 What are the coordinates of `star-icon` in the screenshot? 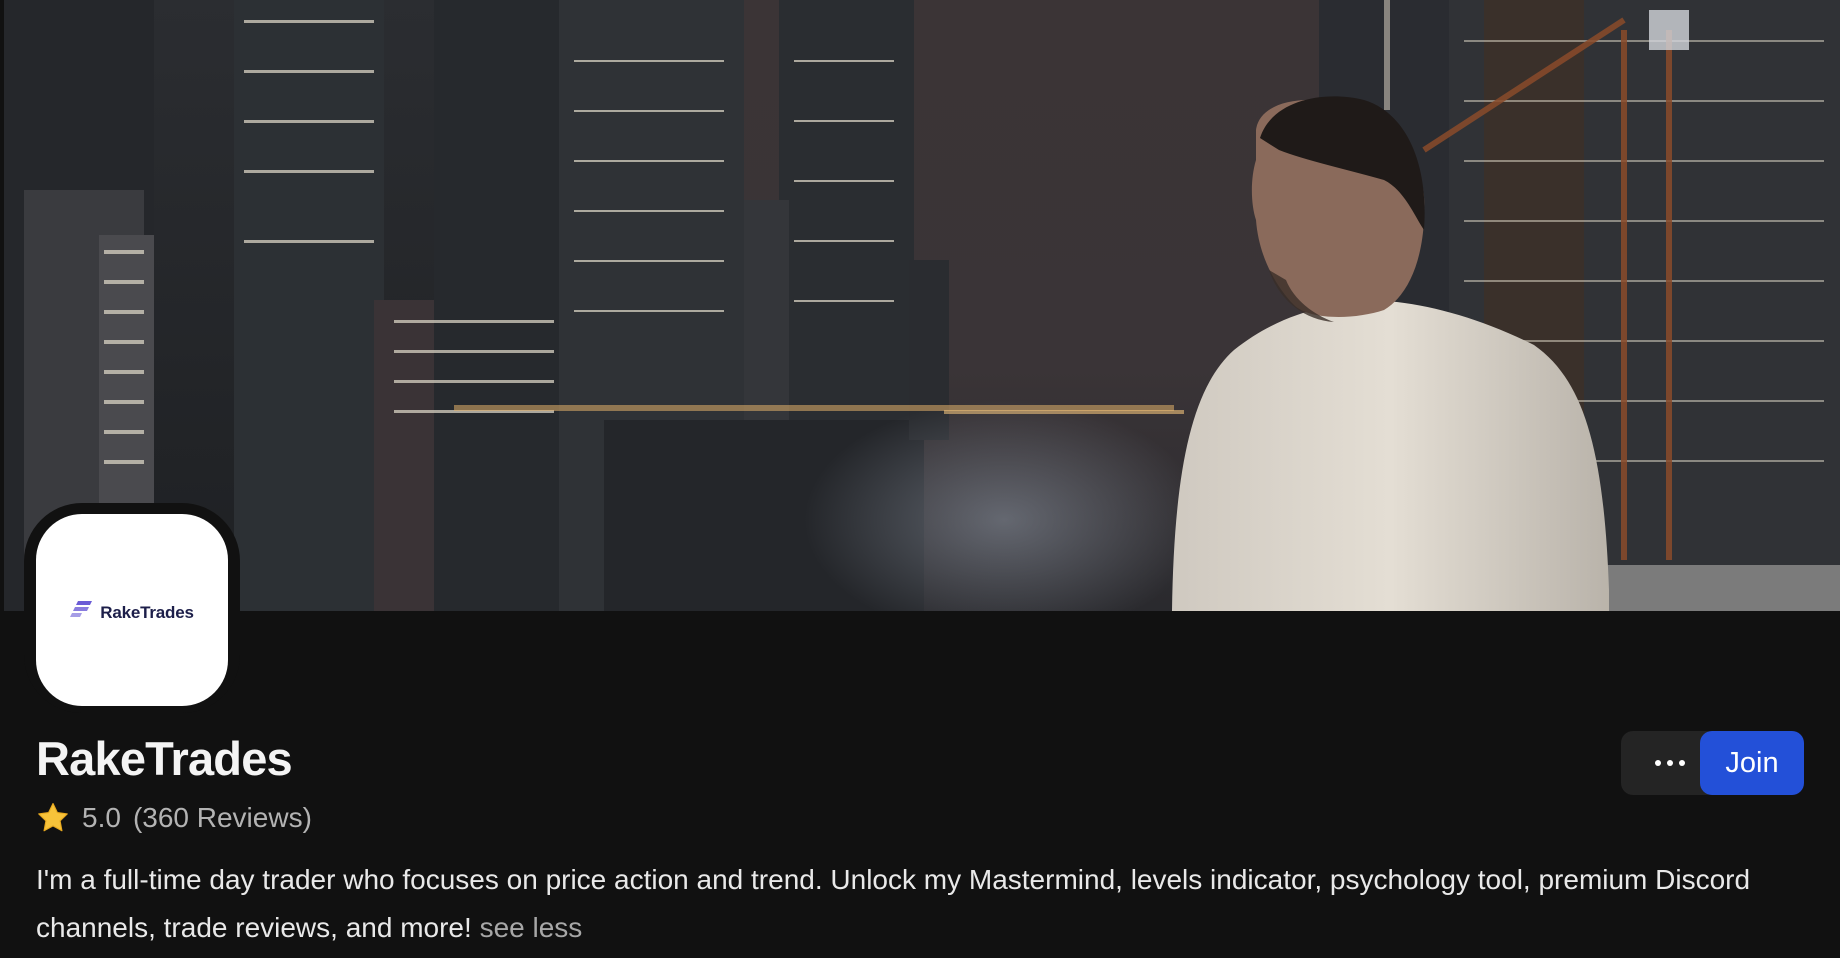 It's located at (53, 817).